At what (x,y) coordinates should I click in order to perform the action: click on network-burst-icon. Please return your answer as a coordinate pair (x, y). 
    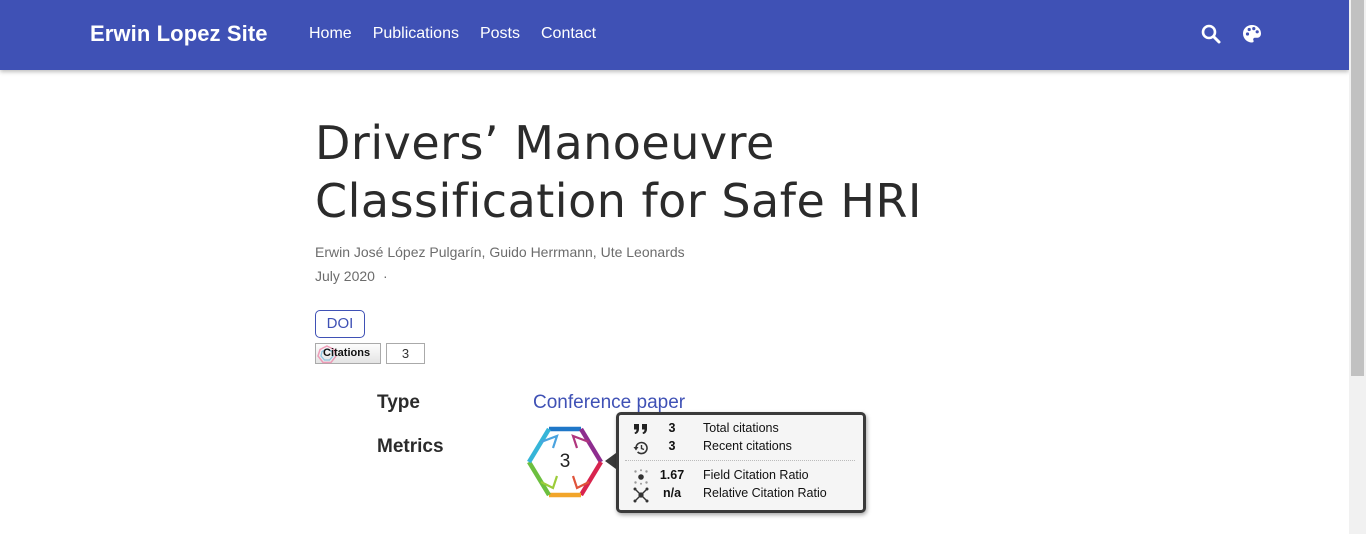
    Looking at the image, I should click on (642, 495).